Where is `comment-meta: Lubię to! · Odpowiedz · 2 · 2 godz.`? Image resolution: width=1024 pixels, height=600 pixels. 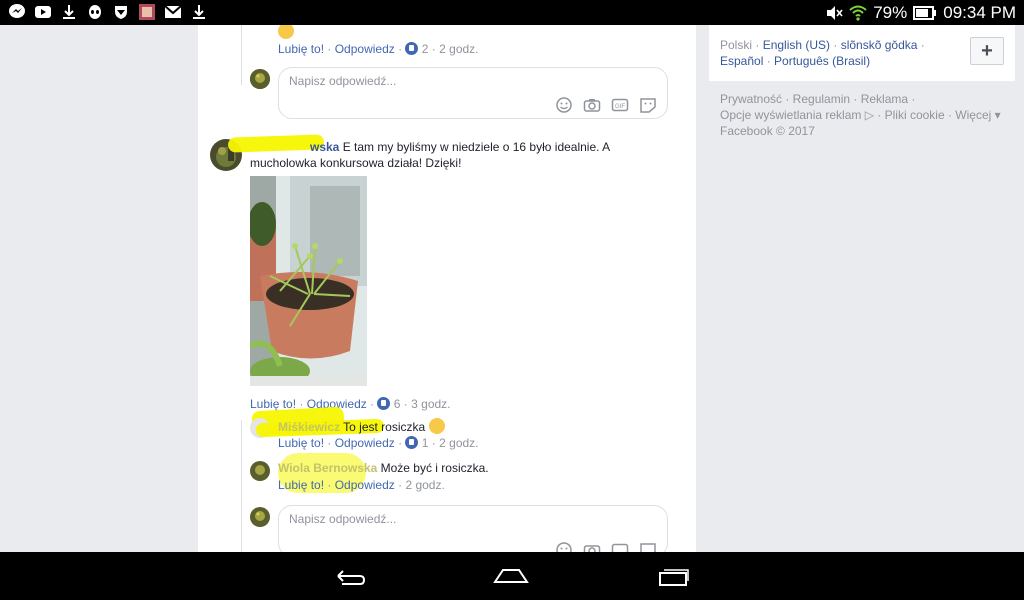 comment-meta: Lubię to! · Odpowiedz · 2 · 2 godz. is located at coordinates (378, 49).